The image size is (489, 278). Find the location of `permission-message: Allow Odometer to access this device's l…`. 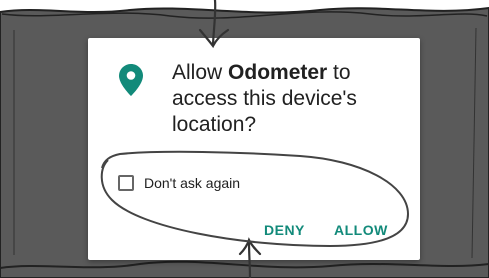

permission-message: Allow Odometer to access this device's l… is located at coordinates (292, 99).